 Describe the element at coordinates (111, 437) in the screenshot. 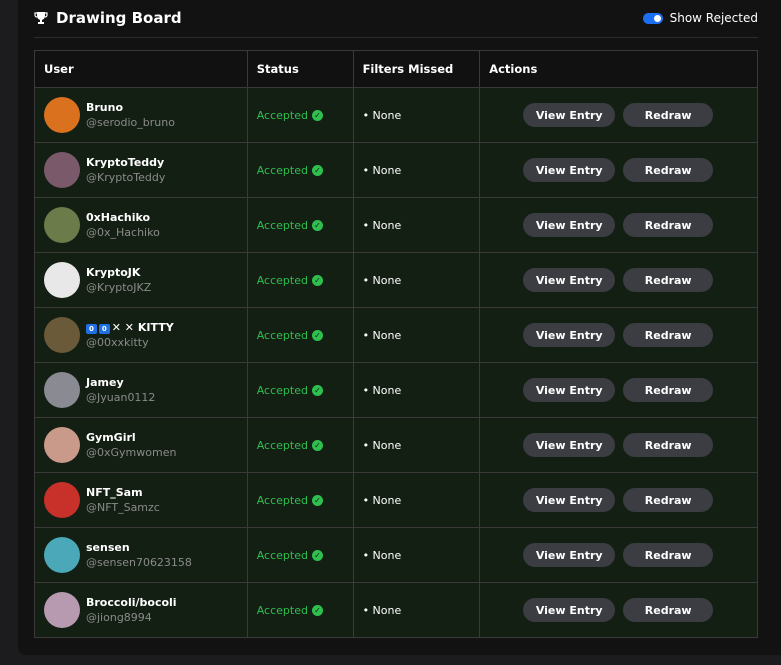

I see `user-name-text: GymGirl` at that location.